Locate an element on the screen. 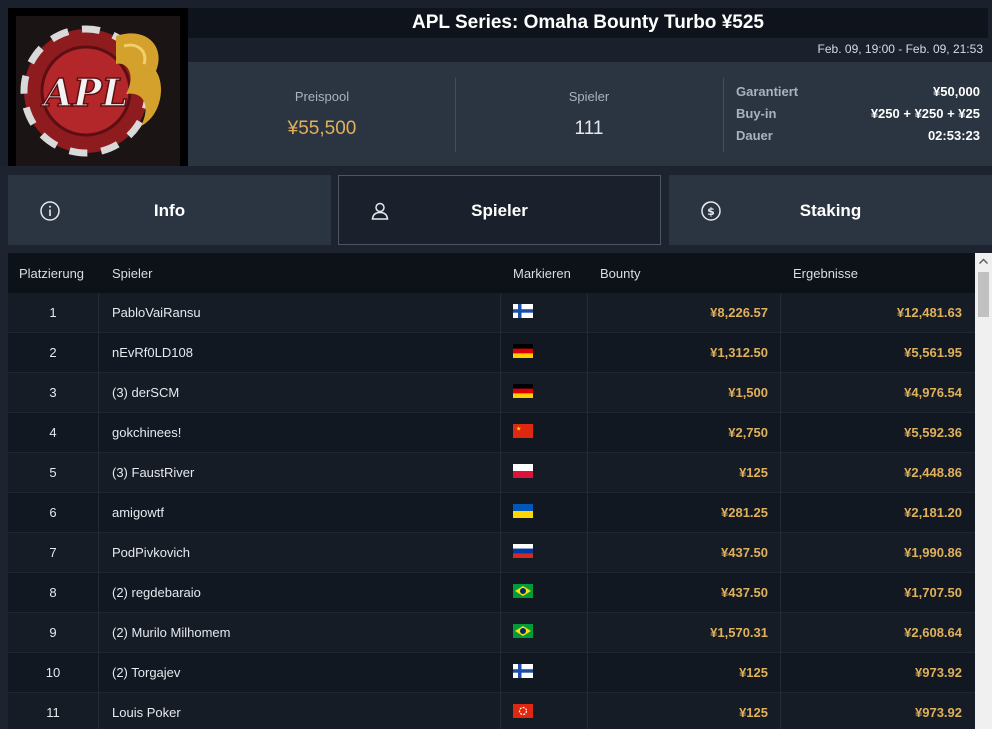  rank-cell: 6 is located at coordinates (53, 512).